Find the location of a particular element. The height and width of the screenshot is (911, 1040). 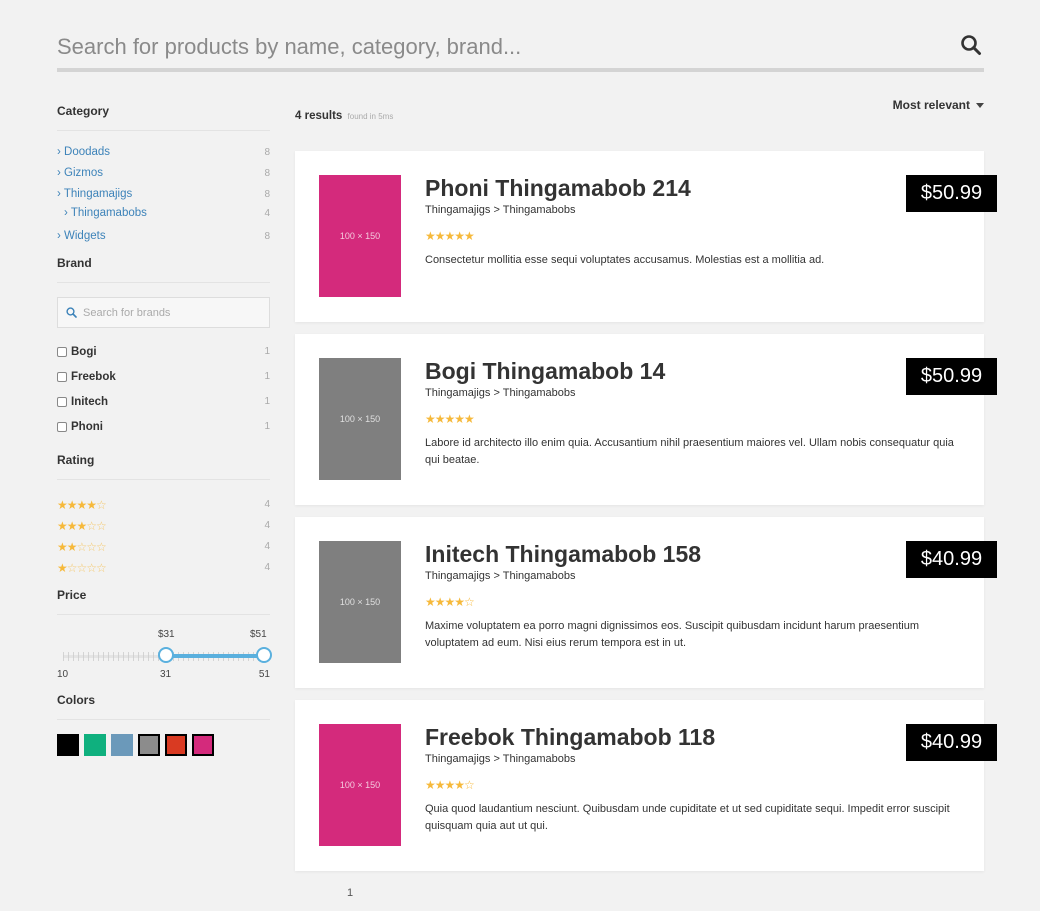

category-item-widgets: › Widgets 8 is located at coordinates (163, 239).